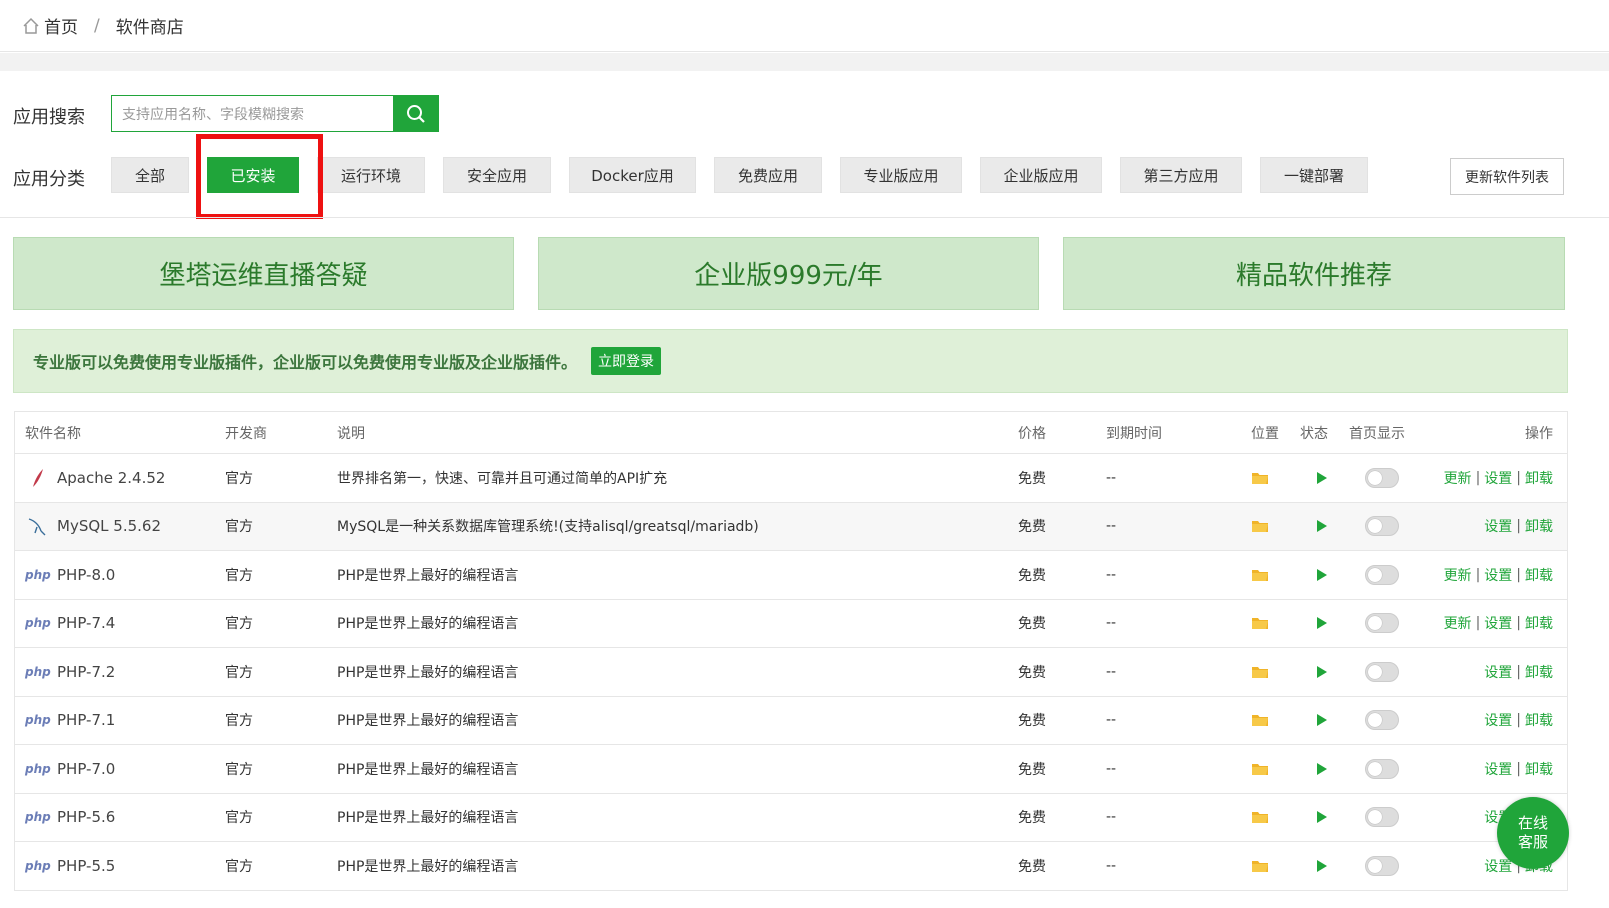 This screenshot has width=1609, height=908. What do you see at coordinates (626, 361) in the screenshot?
I see `login-button: 立即登录` at bounding box center [626, 361].